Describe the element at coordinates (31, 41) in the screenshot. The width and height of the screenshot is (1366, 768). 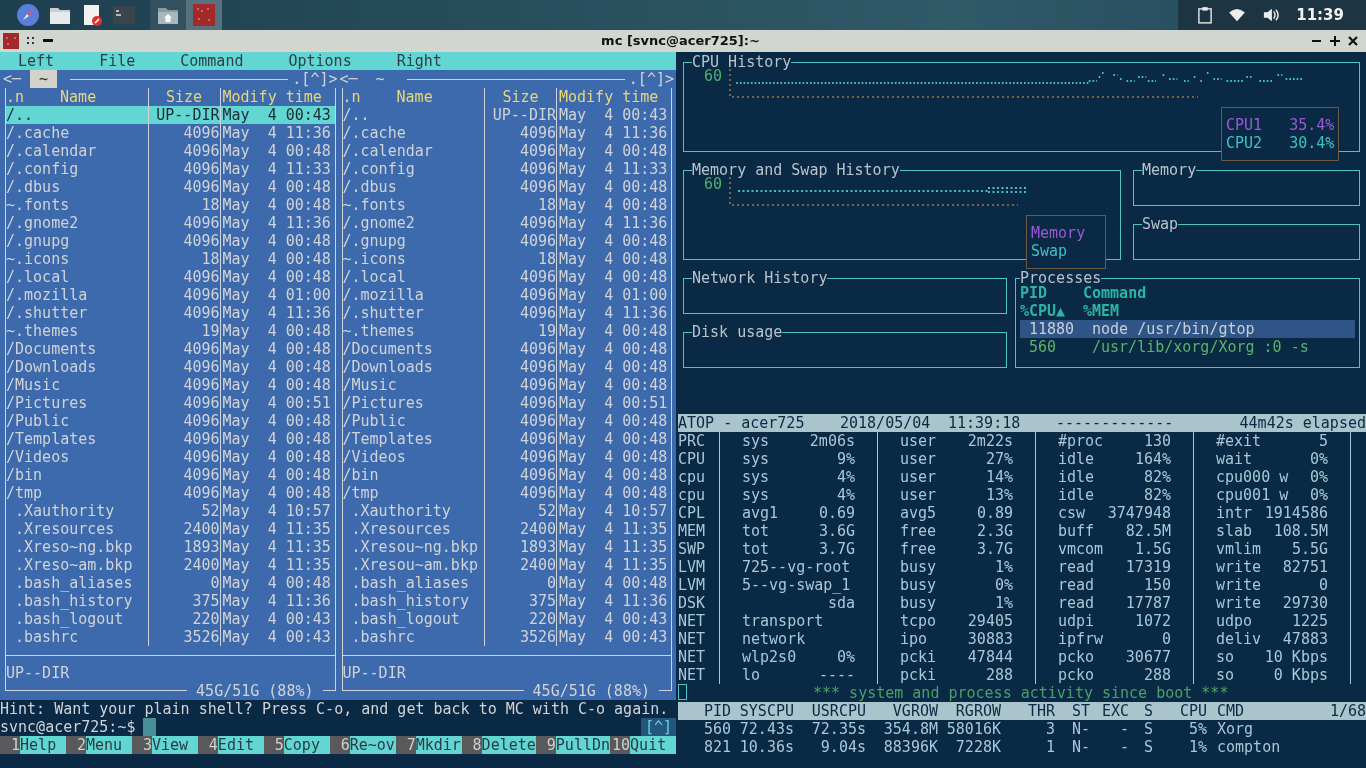
I see `grip-icon` at that location.